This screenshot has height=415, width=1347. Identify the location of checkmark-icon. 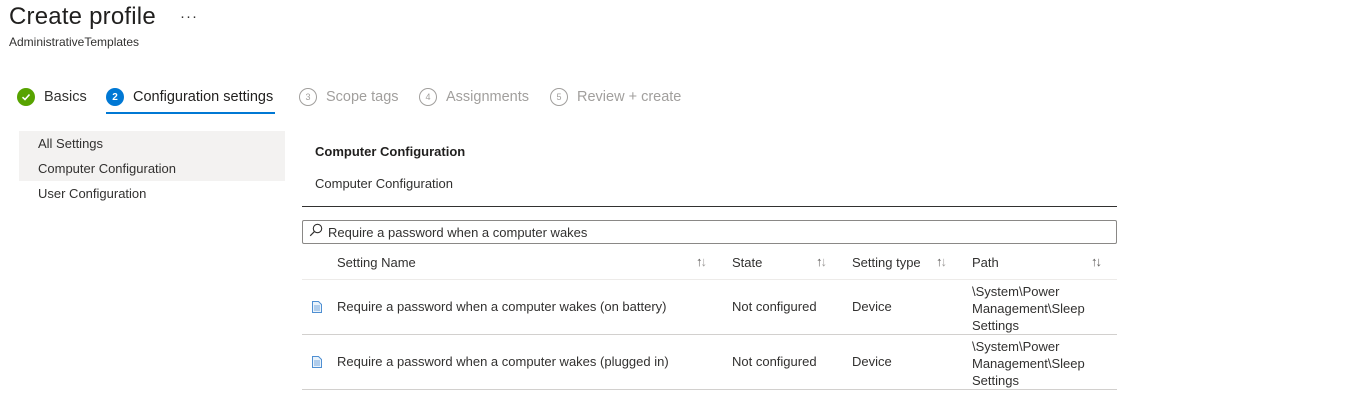
(26, 97).